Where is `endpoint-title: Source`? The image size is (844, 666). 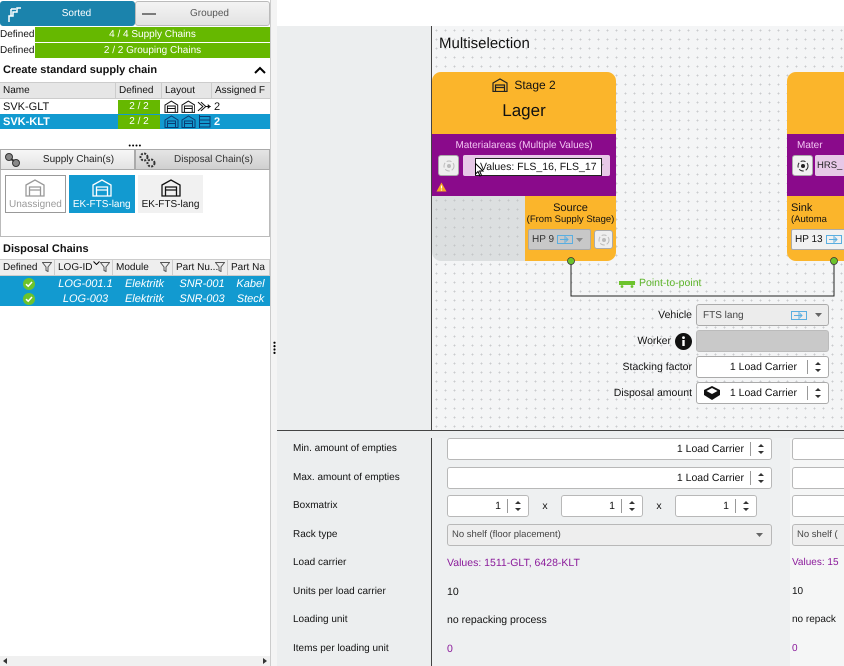 endpoint-title: Source is located at coordinates (570, 208).